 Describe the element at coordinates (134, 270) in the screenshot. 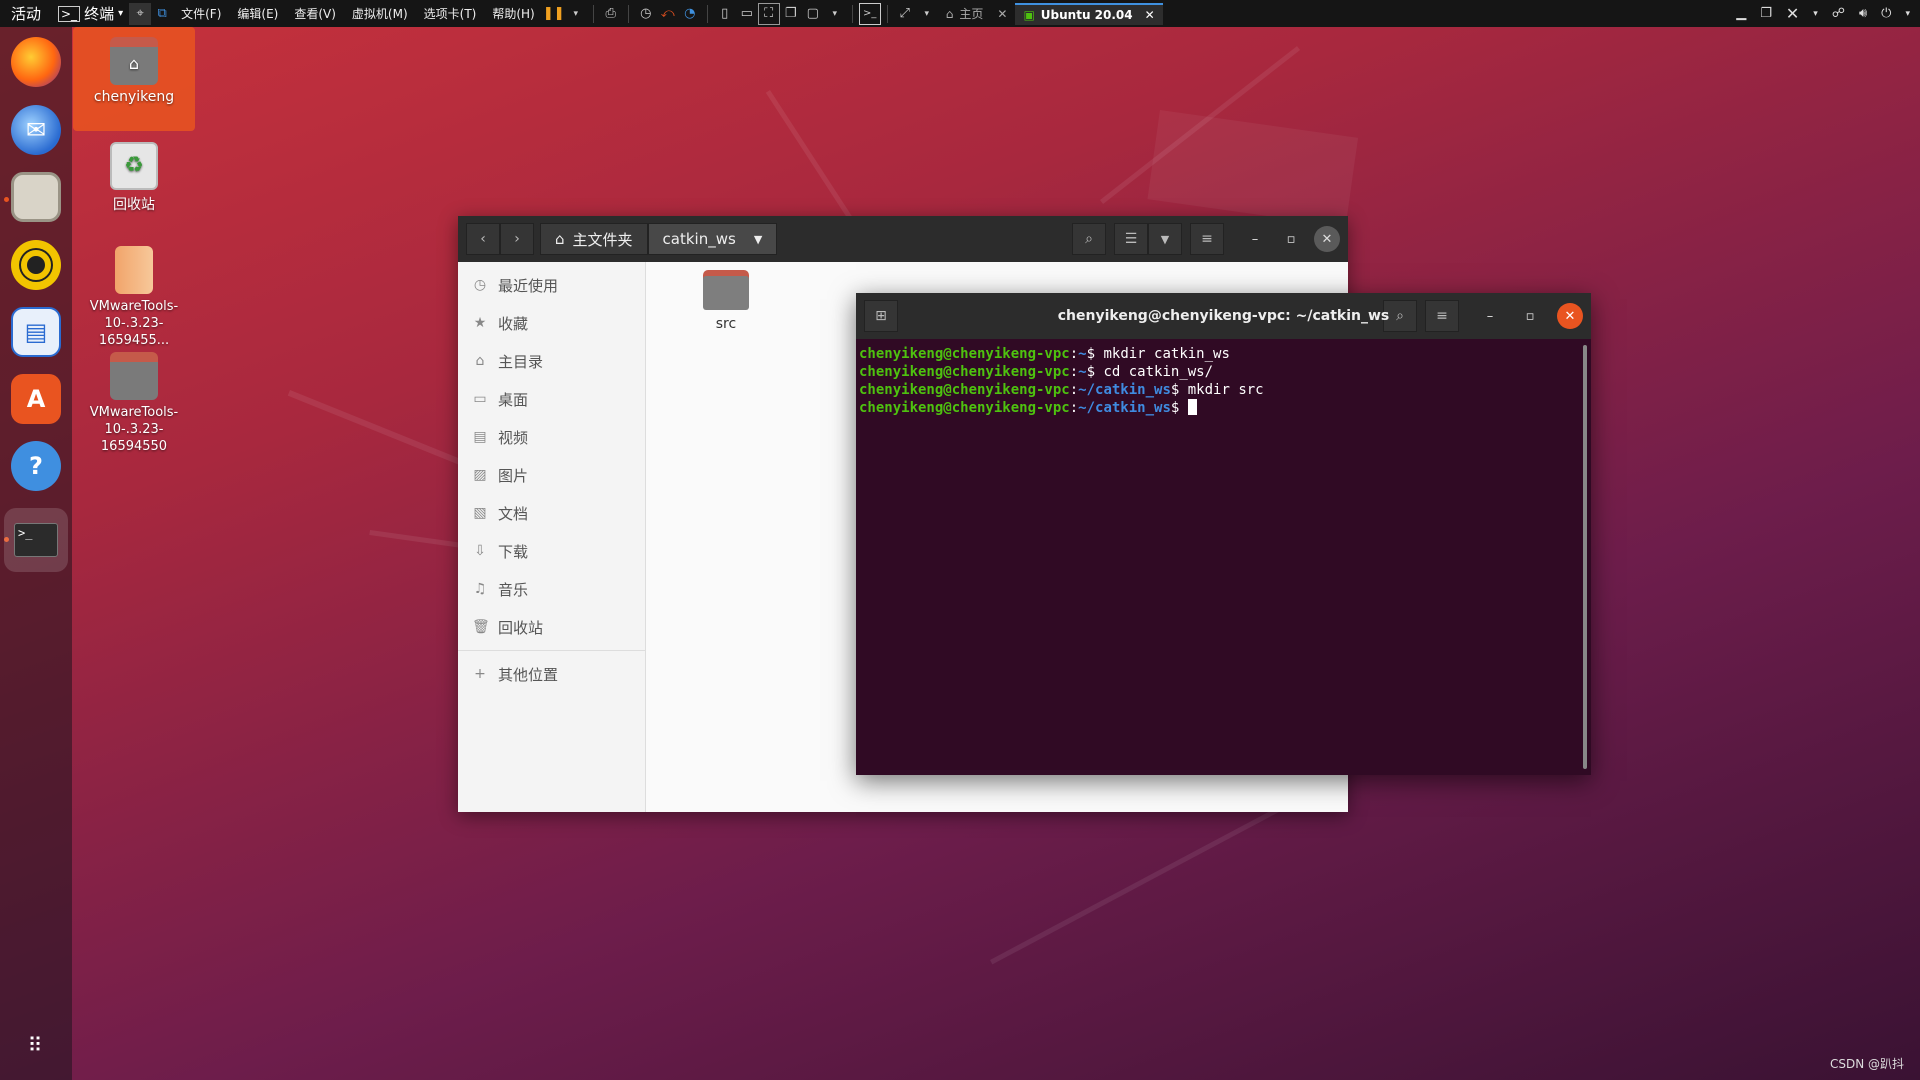

I see `archive-icon` at that location.